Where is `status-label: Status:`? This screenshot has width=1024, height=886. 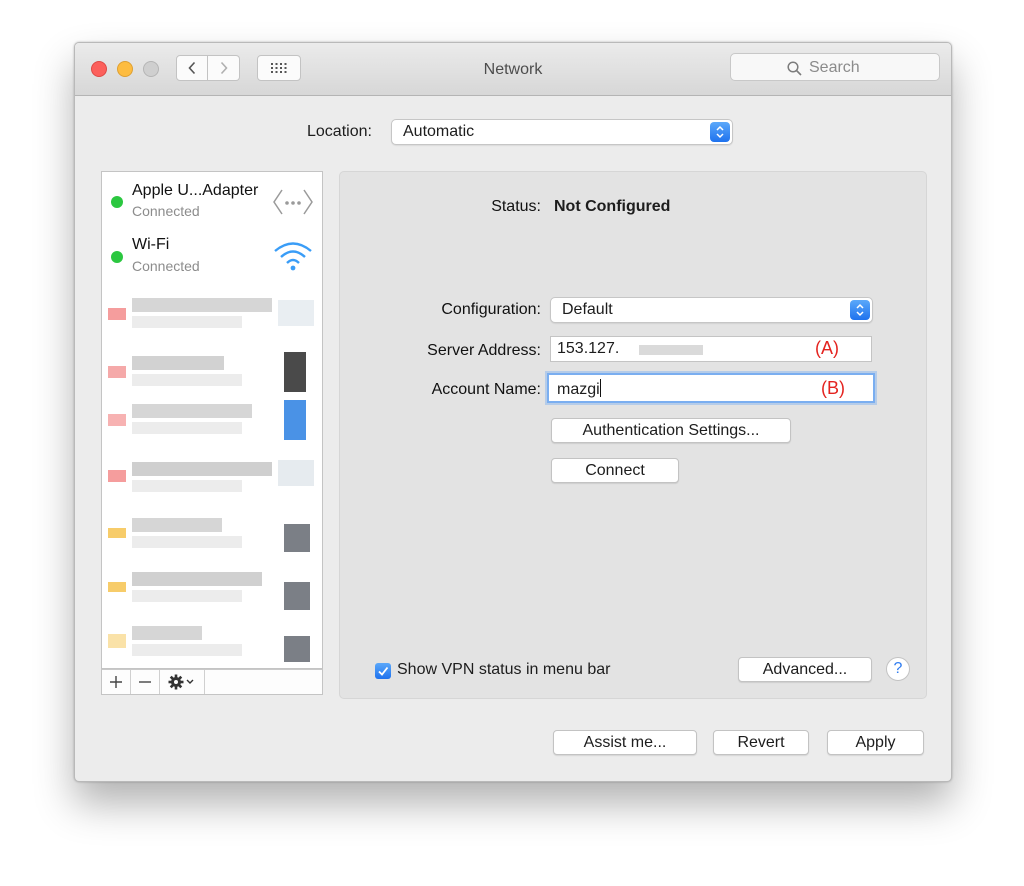 status-label: Status: is located at coordinates (516, 206).